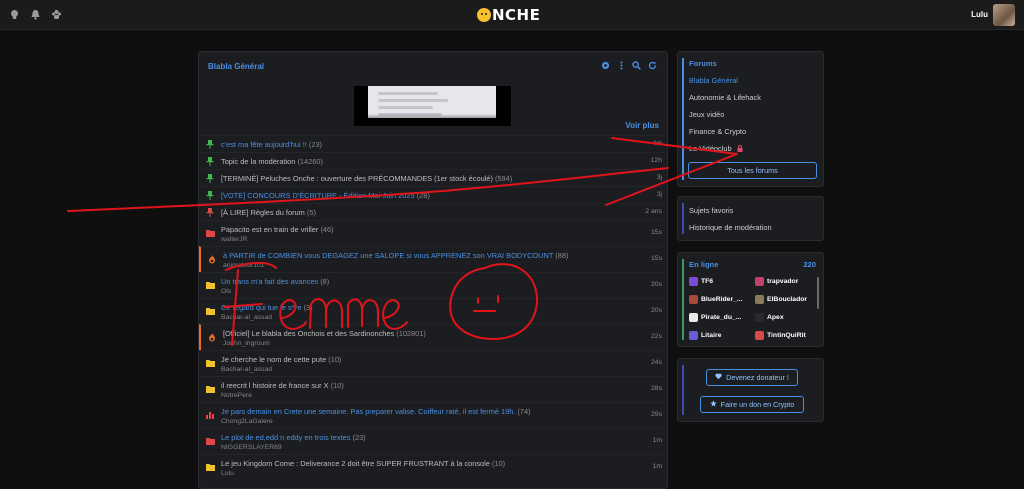  What do you see at coordinates (277, 229) in the screenshot?
I see `topic-title: Papacito est en train de vriller (46)` at bounding box center [277, 229].